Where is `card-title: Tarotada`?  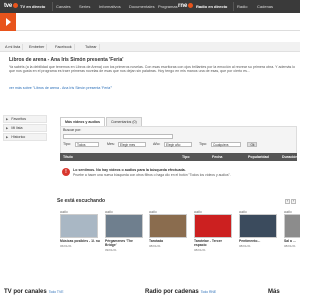
card-title: Tarotada is located at coordinates (169, 241).